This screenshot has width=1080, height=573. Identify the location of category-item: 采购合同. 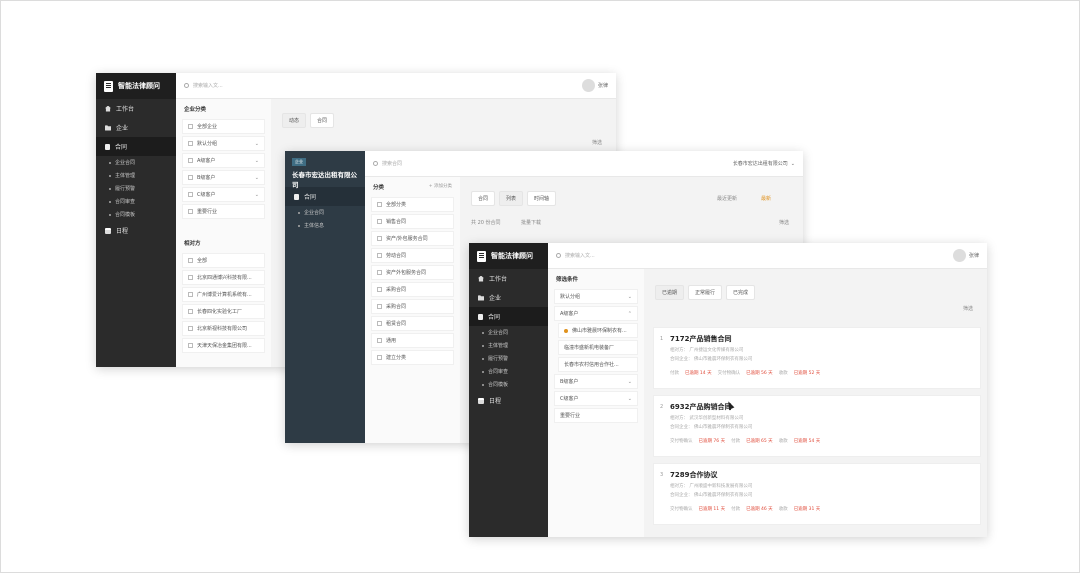
(412, 306).